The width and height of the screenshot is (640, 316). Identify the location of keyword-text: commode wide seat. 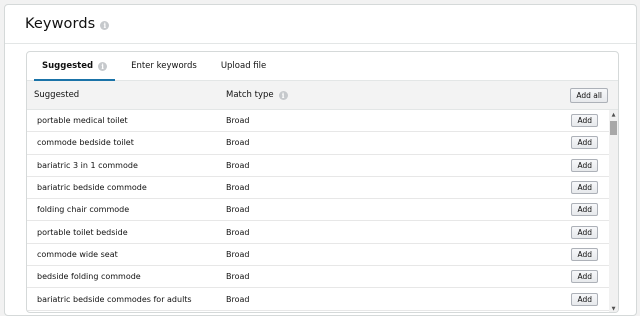
(77, 254).